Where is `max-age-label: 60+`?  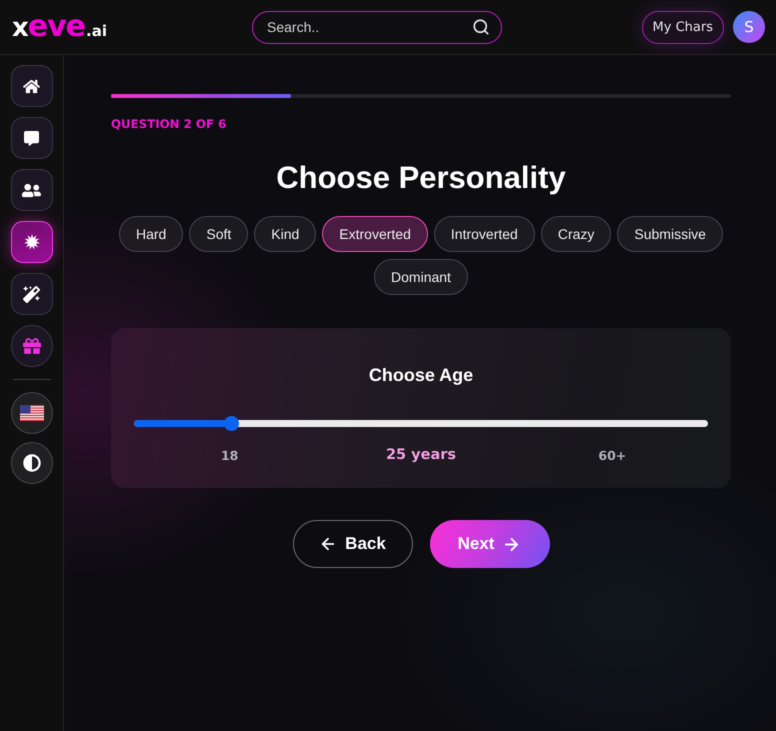
max-age-label: 60+ is located at coordinates (612, 455).